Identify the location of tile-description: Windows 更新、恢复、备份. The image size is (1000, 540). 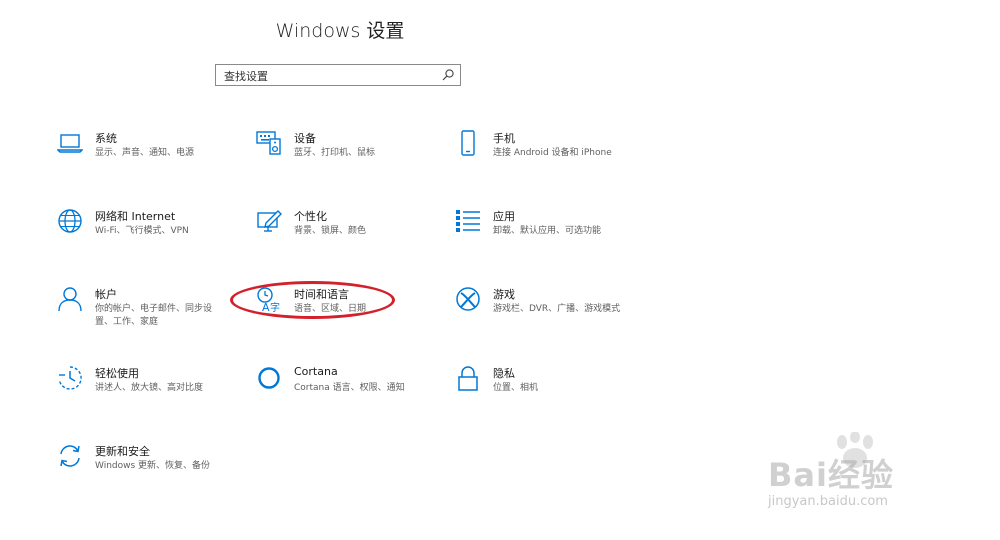
(153, 466).